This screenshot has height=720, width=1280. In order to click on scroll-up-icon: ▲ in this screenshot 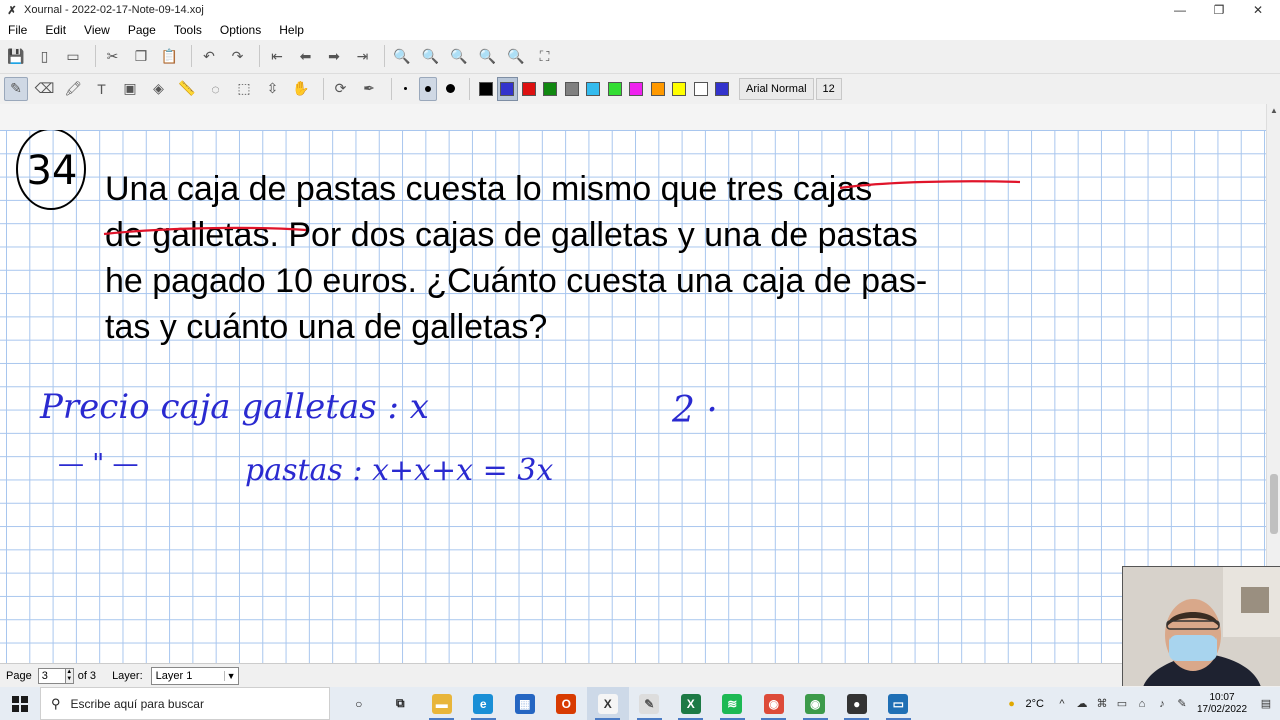, I will do `click(1274, 110)`.